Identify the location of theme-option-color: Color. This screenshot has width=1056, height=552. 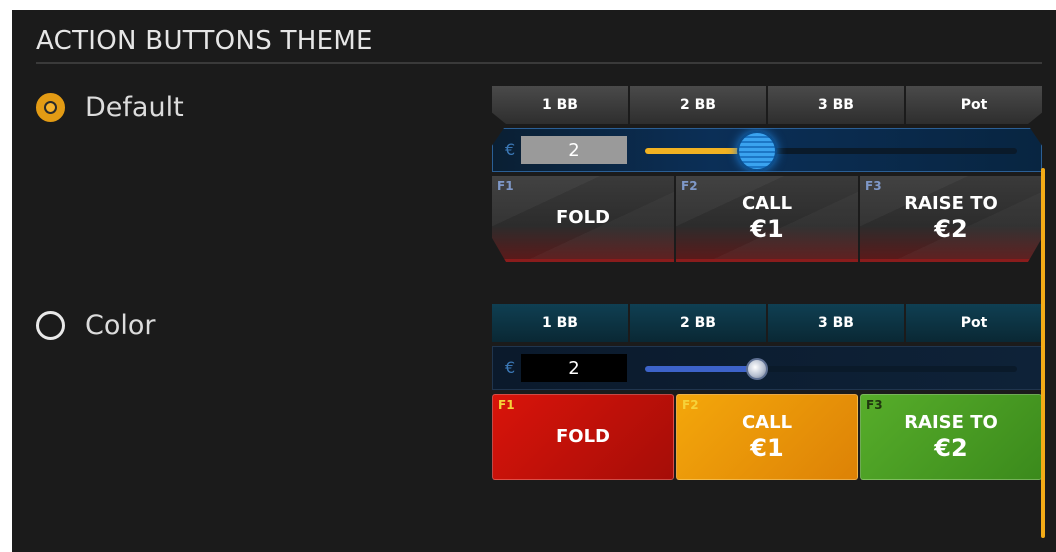
(96, 325).